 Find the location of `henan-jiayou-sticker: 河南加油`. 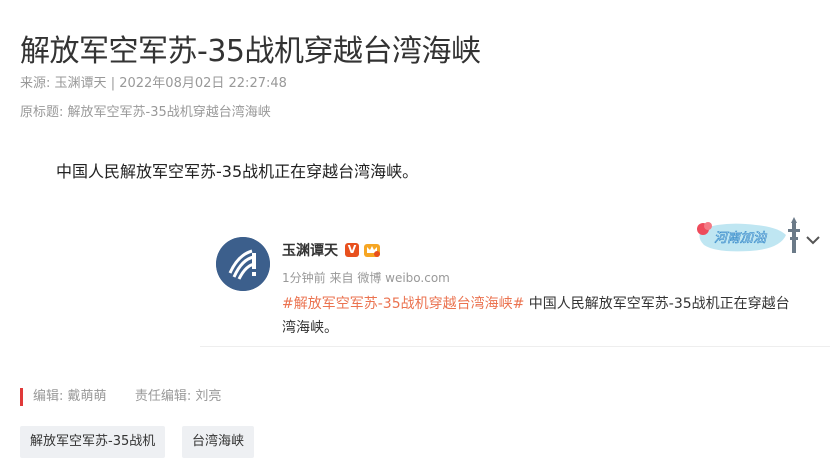

henan-jiayou-sticker: 河南加油 is located at coordinates (750, 237).